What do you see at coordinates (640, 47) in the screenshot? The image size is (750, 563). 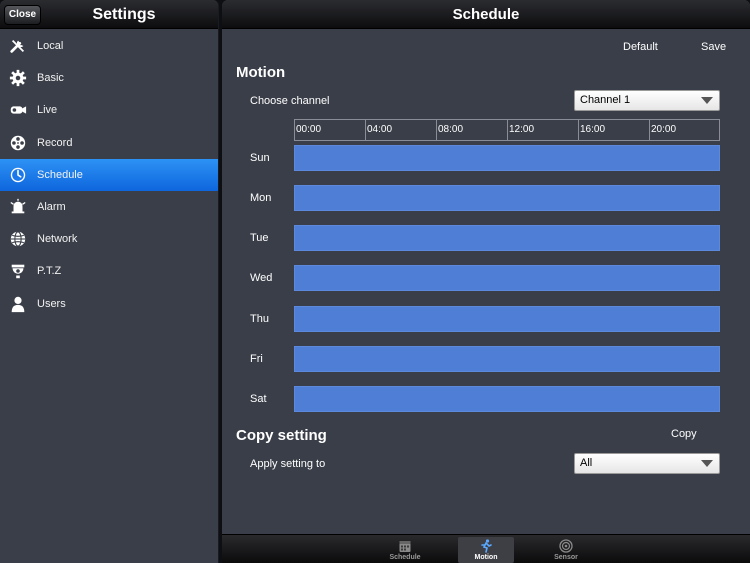 I see `default-button: Default` at bounding box center [640, 47].